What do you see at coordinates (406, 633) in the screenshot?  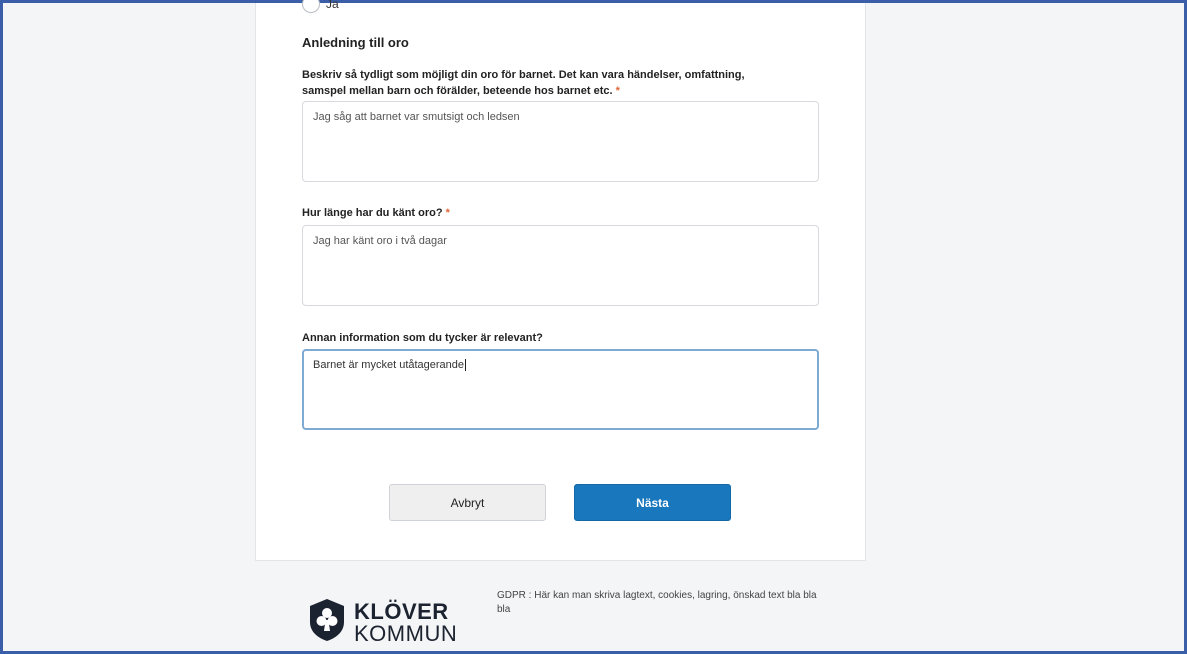 I see `logo-line2: KOMMUN` at bounding box center [406, 633].